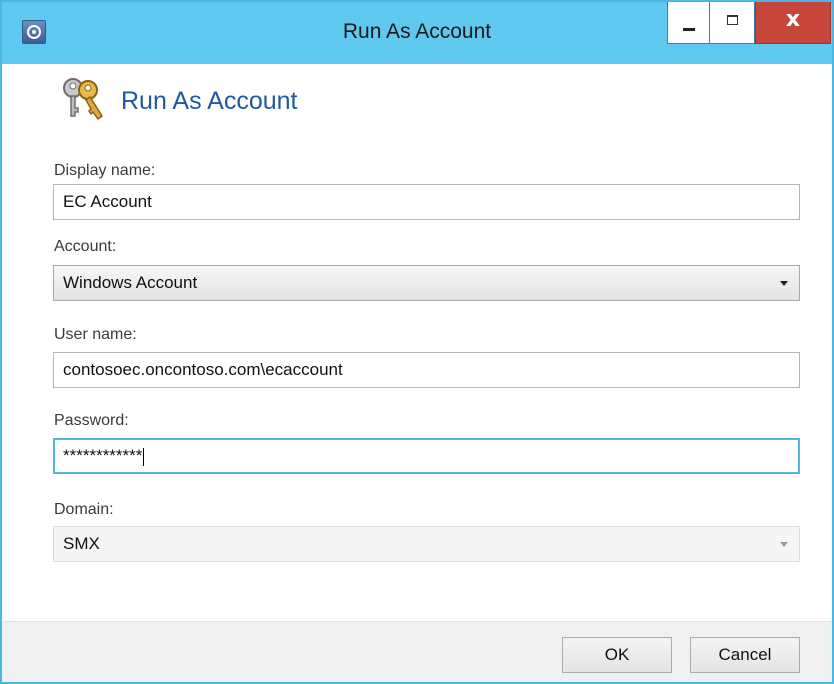  What do you see at coordinates (81, 543) in the screenshot?
I see `domain-value: SMX` at bounding box center [81, 543].